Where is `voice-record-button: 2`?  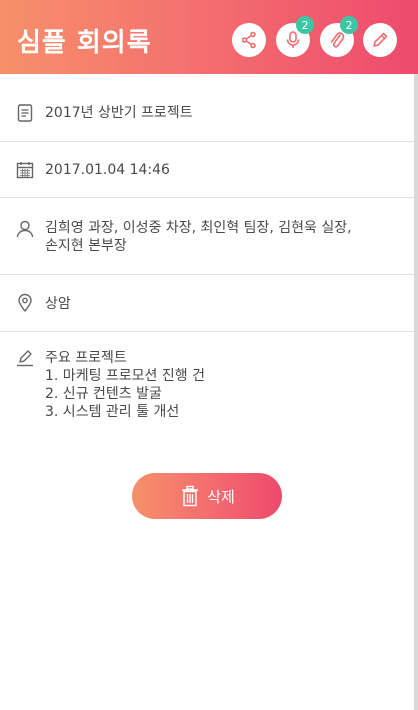
voice-record-button: 2 is located at coordinates (295, 36).